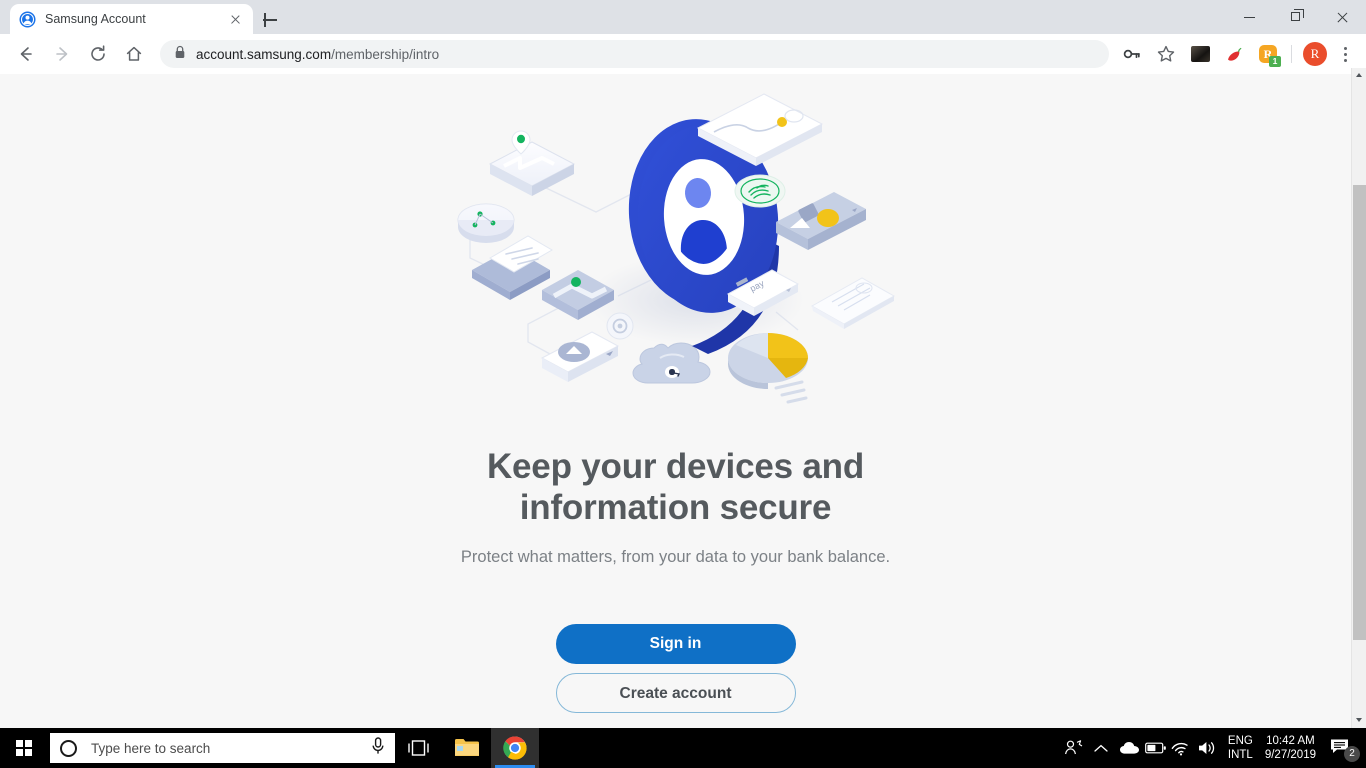 This screenshot has height=768, width=1366. Describe the element at coordinates (675, 644) in the screenshot. I see `sign-in-button: Sign in` at that location.